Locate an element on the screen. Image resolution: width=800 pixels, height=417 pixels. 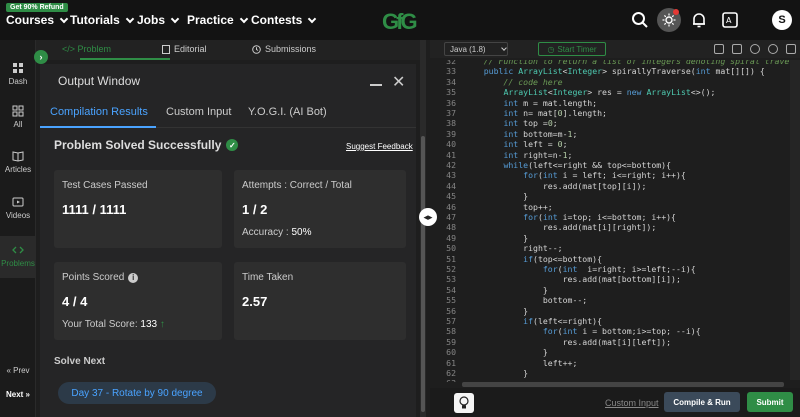
document-icon is located at coordinates (166, 49).